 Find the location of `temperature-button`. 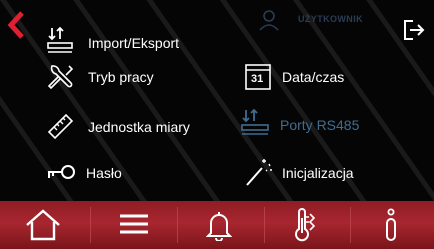

temperature-button is located at coordinates (305, 225).